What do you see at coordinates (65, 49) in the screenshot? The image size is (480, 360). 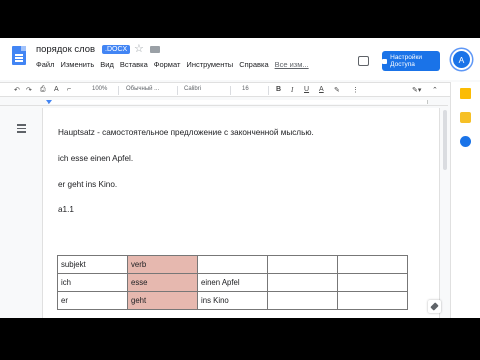 I see `document-title: порядок слов` at bounding box center [65, 49].